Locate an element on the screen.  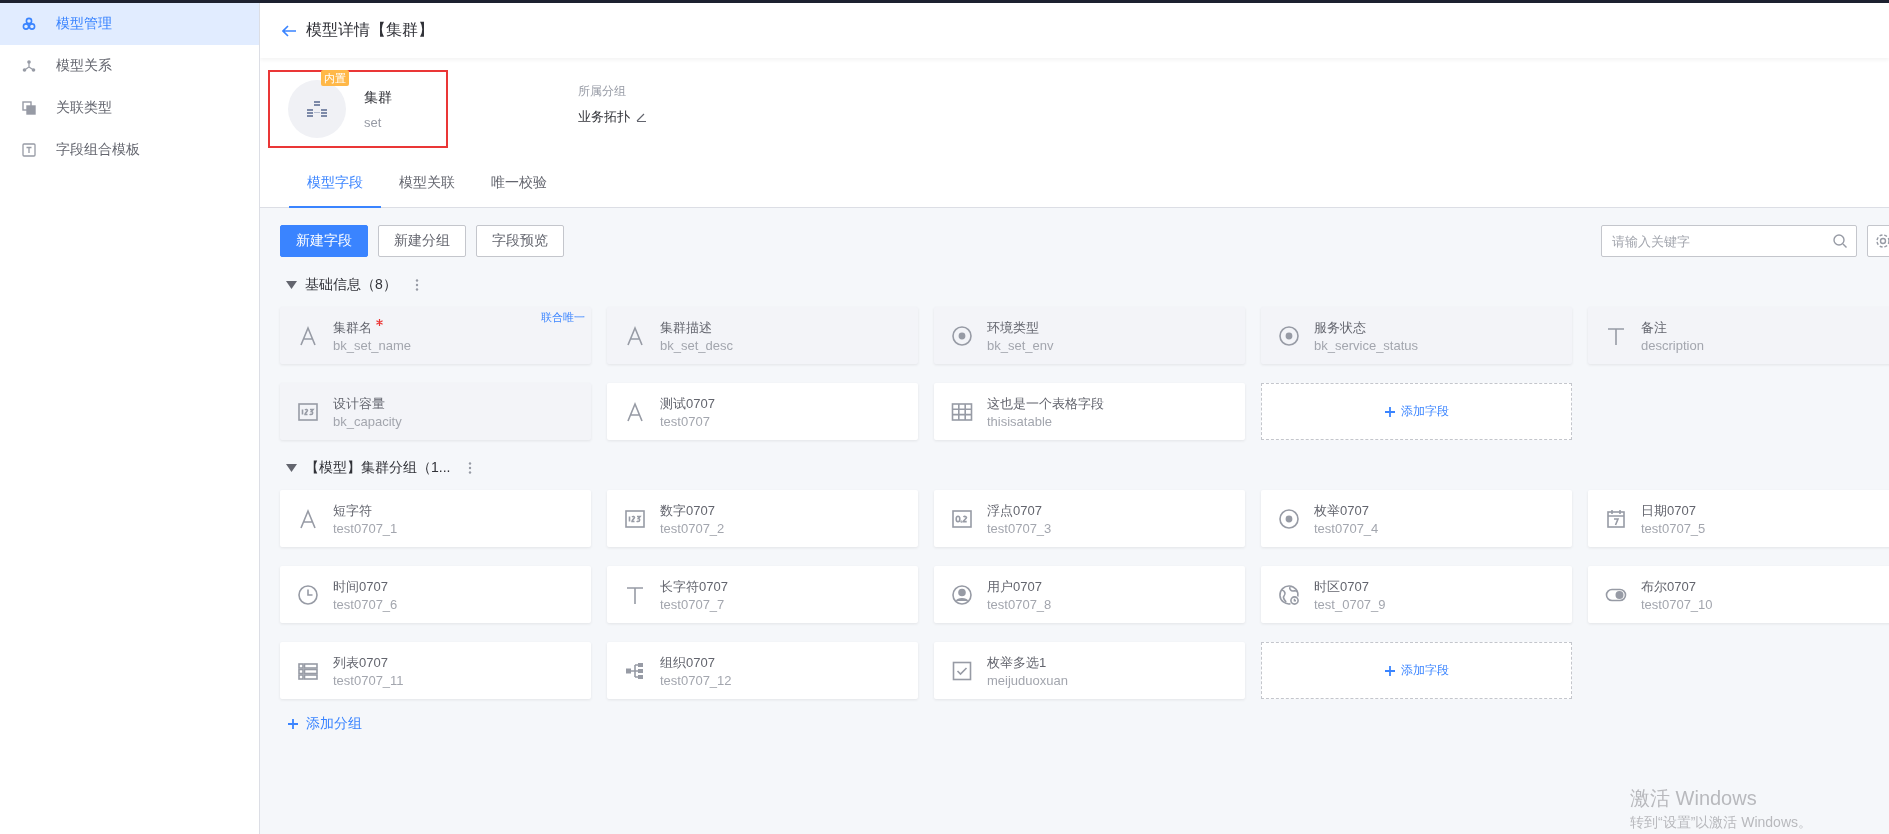
clock-icon is located at coordinates (308, 594).